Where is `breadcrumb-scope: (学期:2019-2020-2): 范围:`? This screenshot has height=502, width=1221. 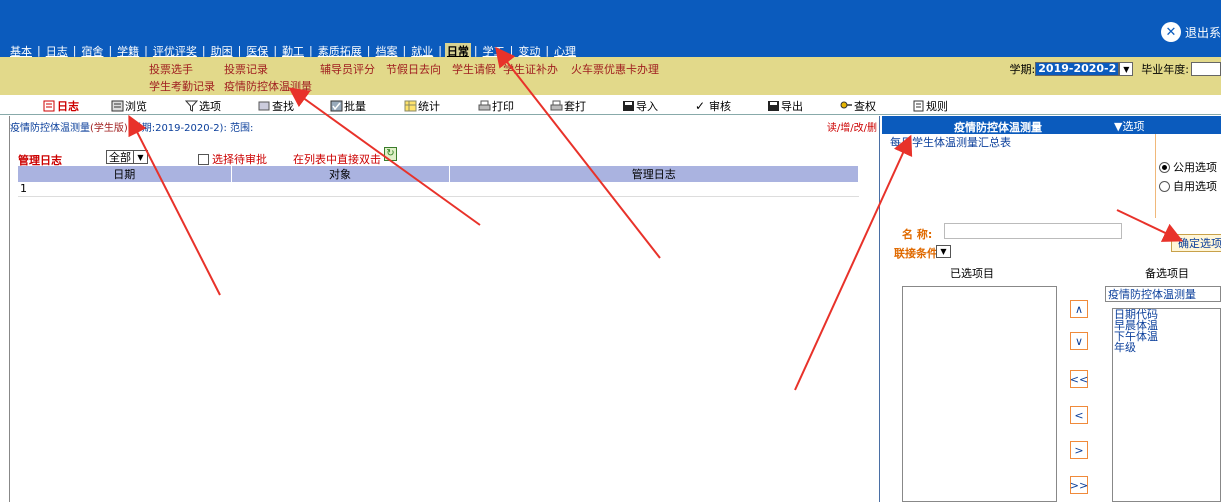
breadcrumb-scope: (学期:2019-2020-2): 范围: is located at coordinates (190, 128).